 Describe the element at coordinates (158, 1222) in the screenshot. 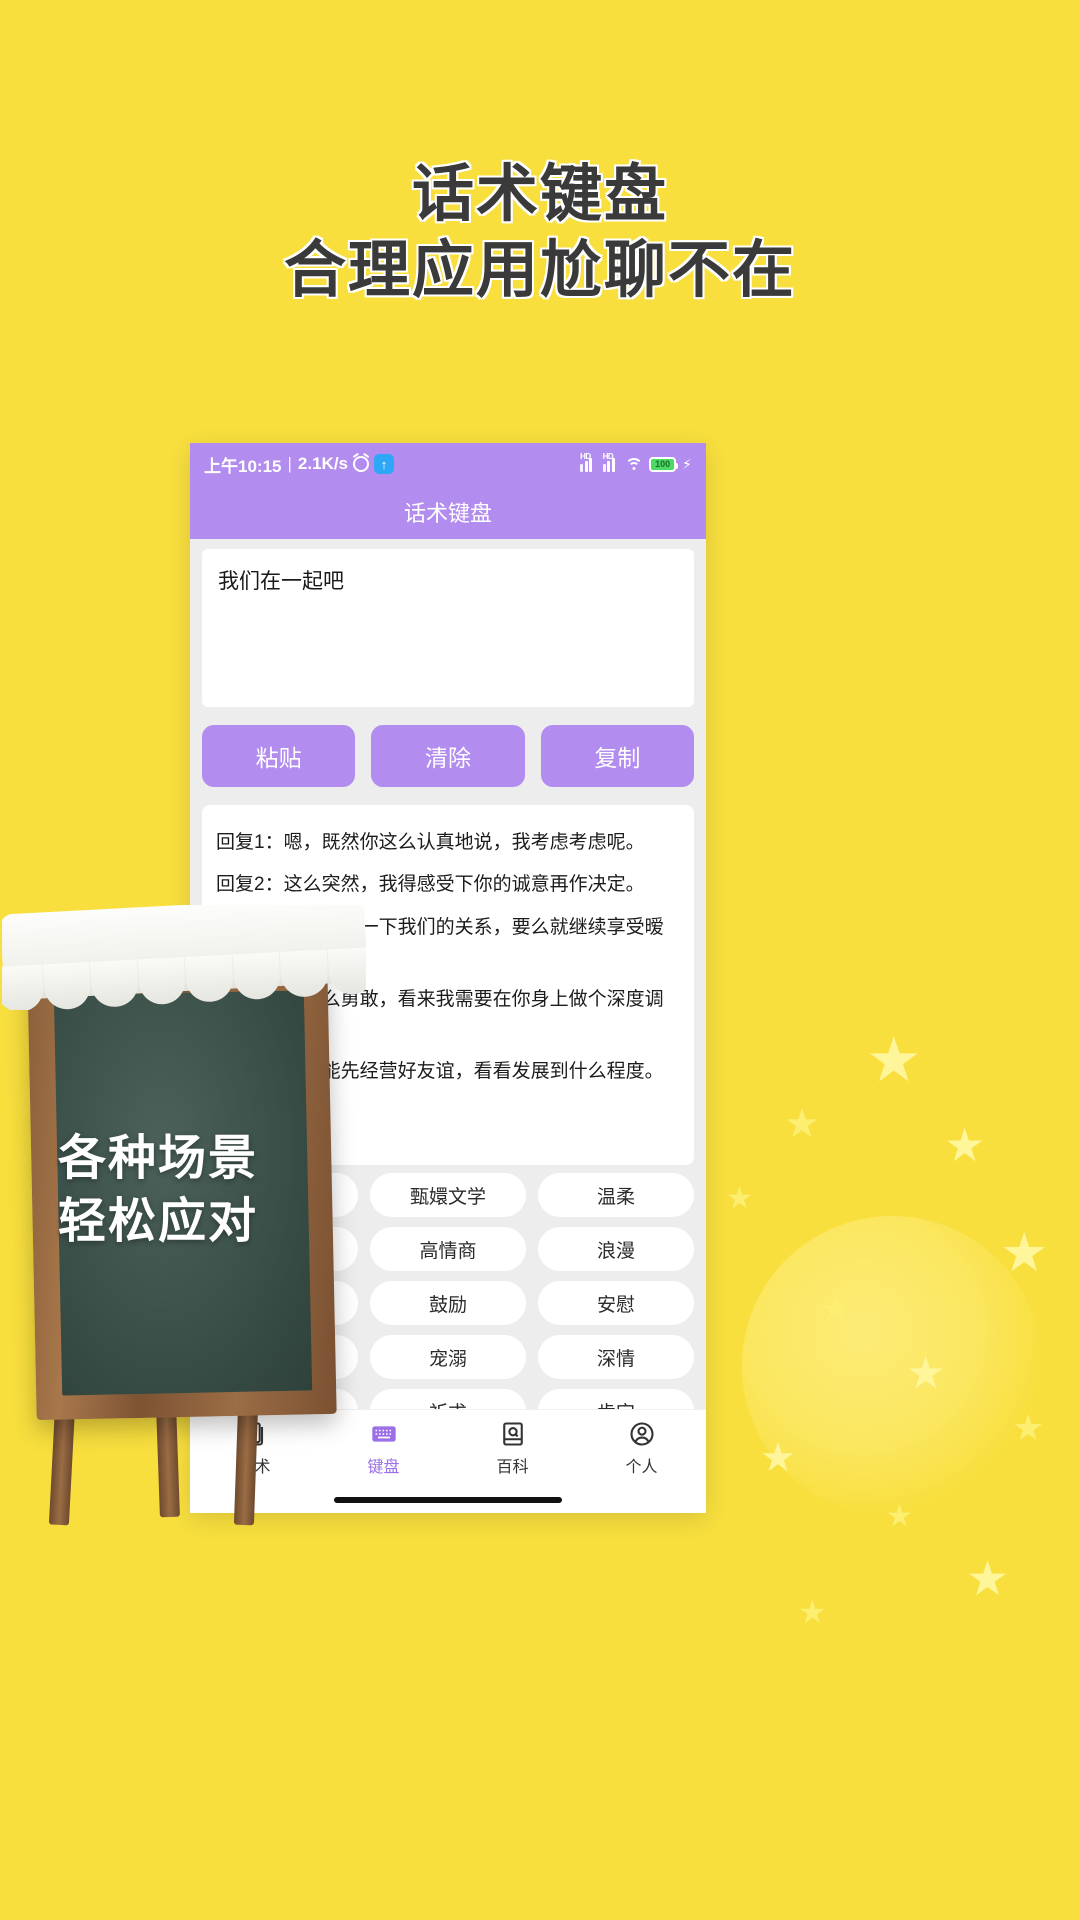

I see `sign-text-line-2: 轻松应对` at that location.